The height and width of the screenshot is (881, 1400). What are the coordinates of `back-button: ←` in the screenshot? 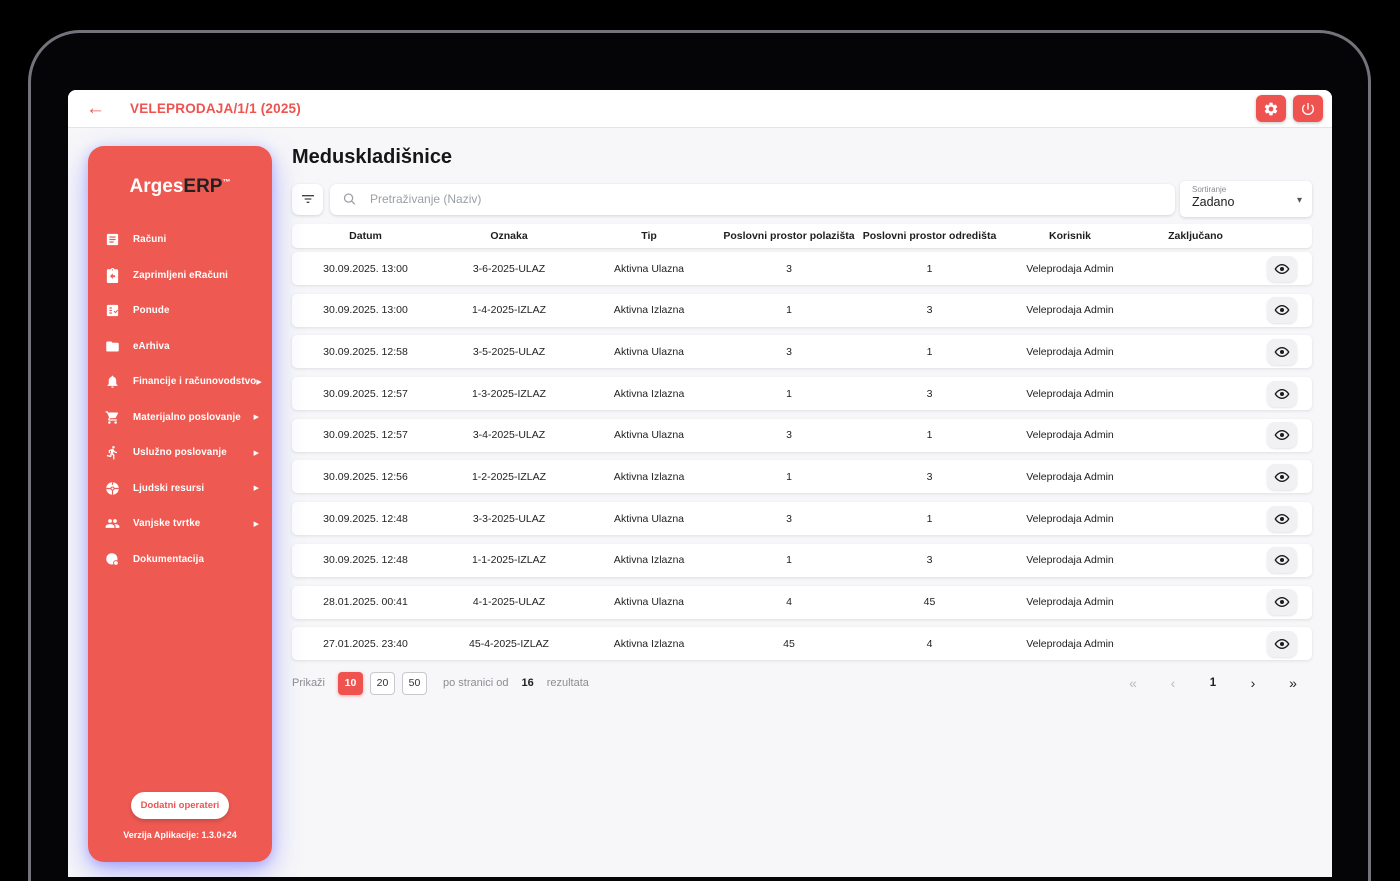 It's located at (95, 108).